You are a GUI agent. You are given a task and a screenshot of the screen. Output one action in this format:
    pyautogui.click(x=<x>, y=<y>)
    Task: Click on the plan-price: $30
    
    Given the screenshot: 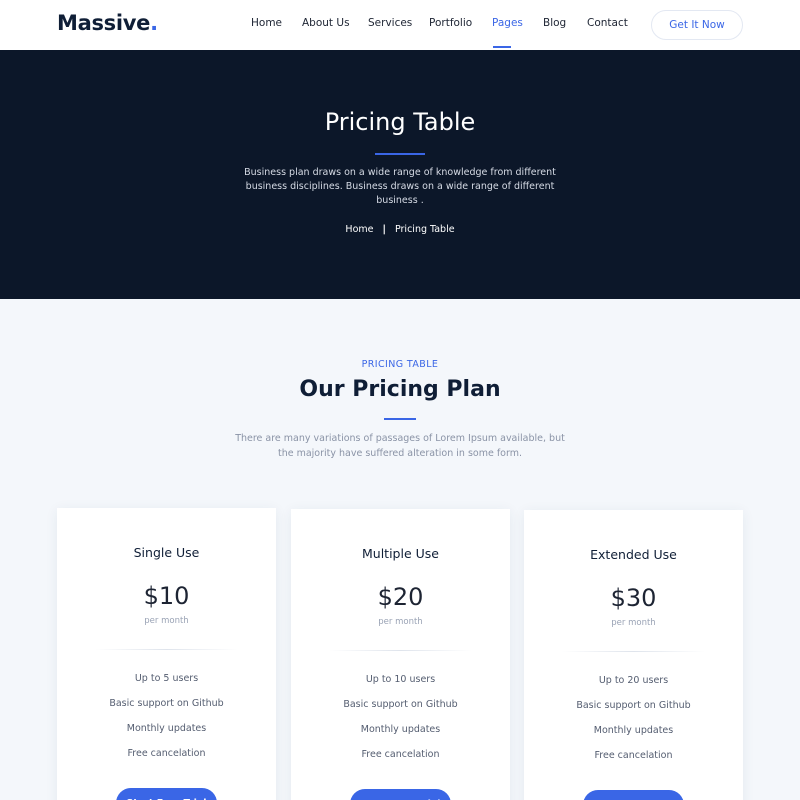 What is the action you would take?
    pyautogui.click(x=633, y=598)
    